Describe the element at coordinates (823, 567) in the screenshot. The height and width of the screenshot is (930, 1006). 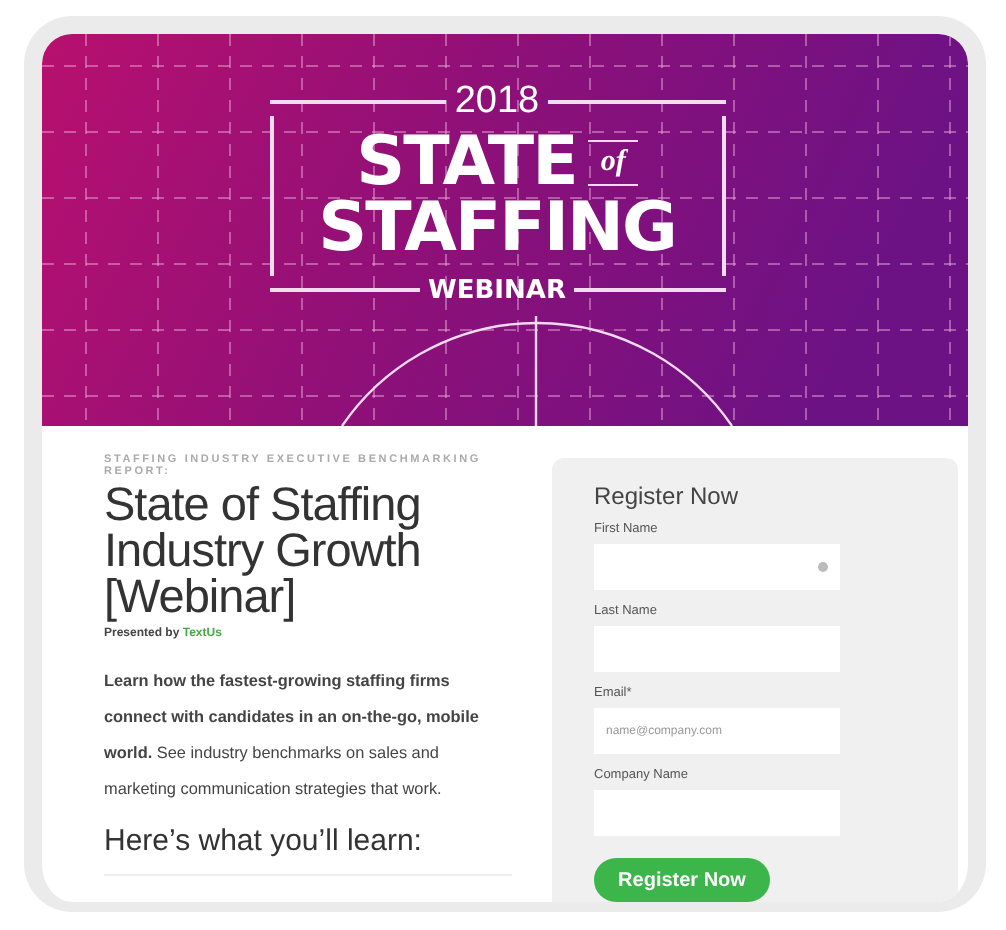
I see `autofill-icon` at that location.